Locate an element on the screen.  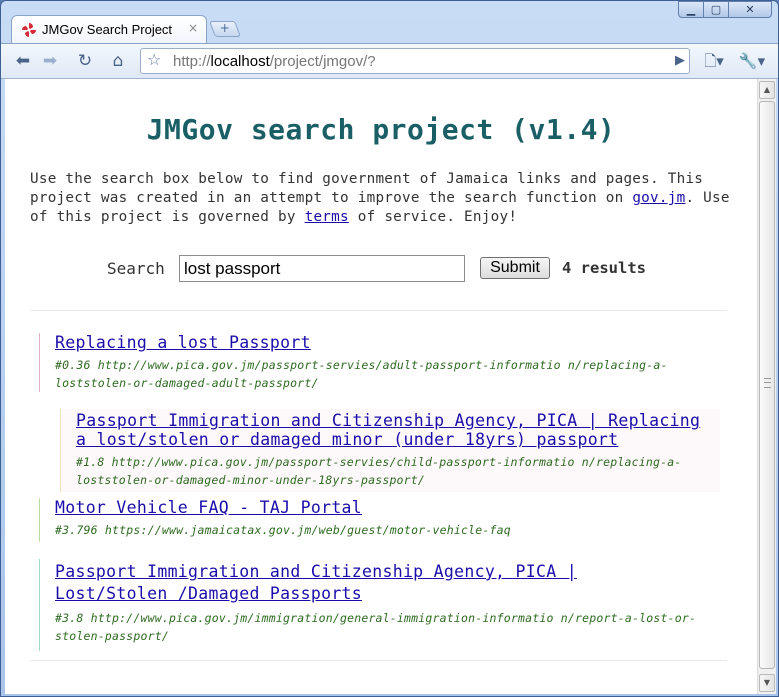
plus-icon: + is located at coordinates (224, 28).